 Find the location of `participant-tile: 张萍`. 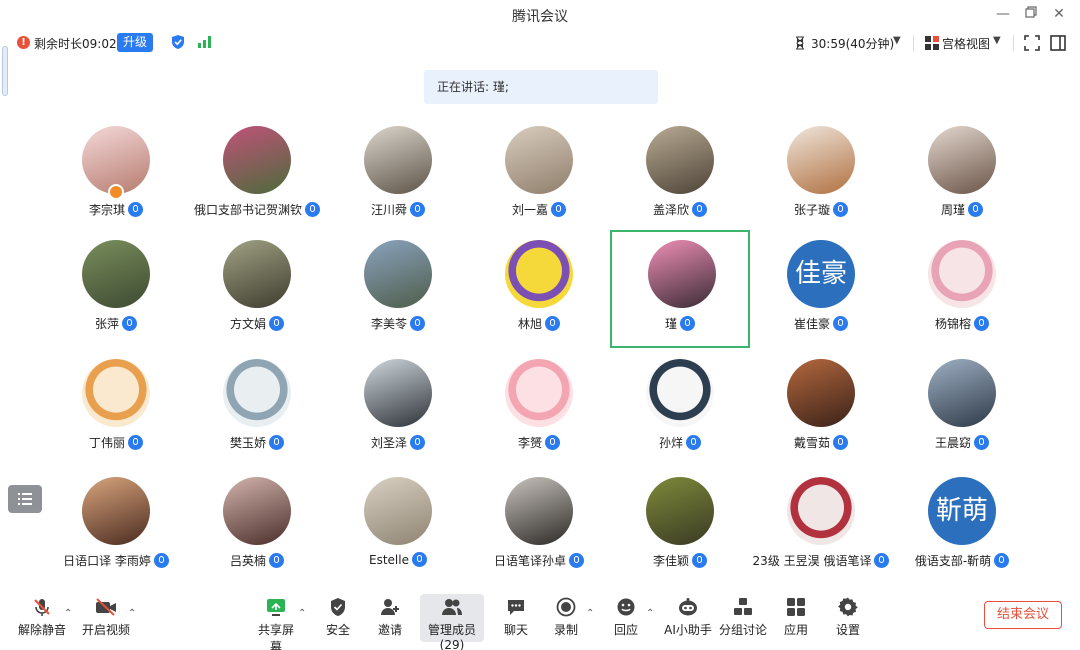

participant-tile: 张萍 is located at coordinates (116, 289).